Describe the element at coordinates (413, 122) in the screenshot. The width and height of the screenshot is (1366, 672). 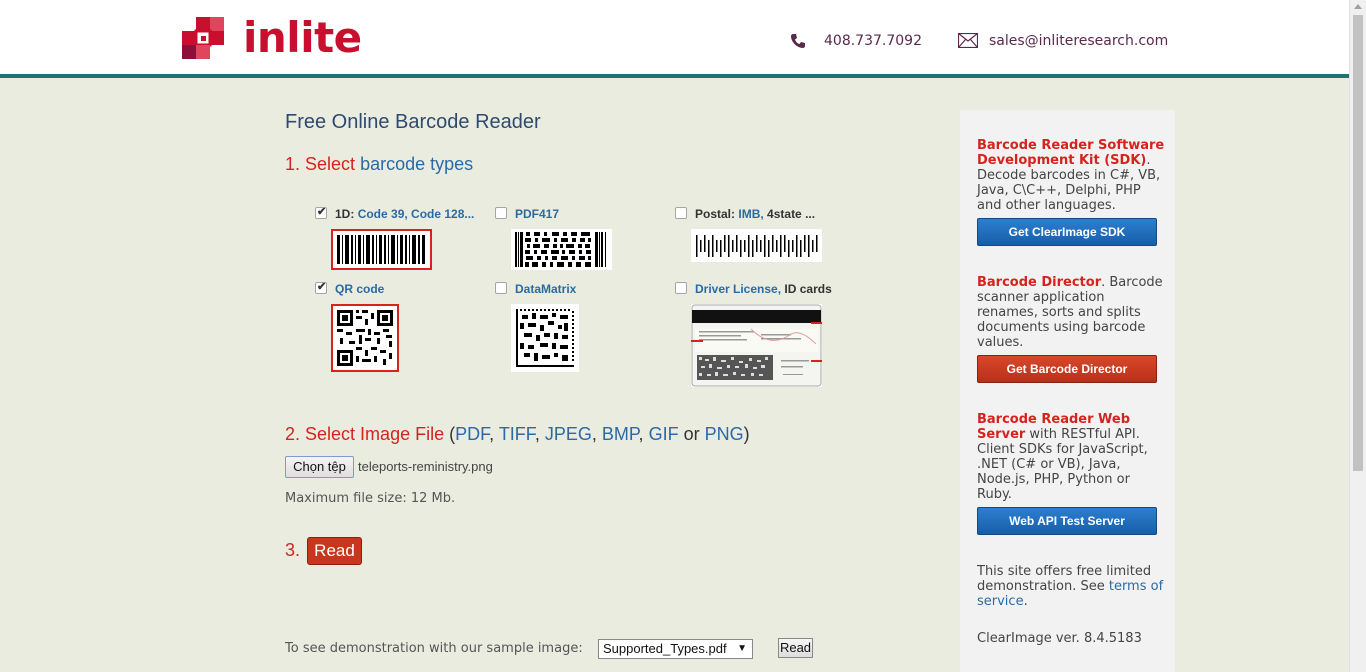
I see `page-title: Free Online Barcode Reader` at that location.